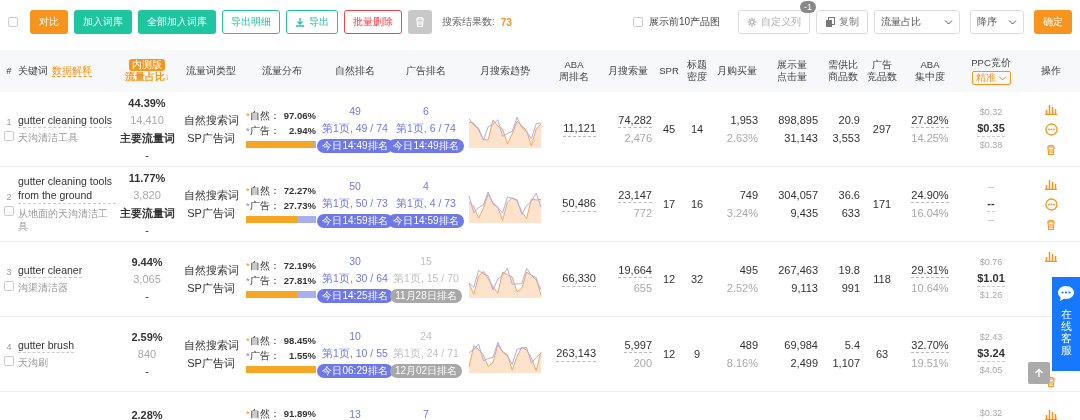 The image size is (1080, 420). Describe the element at coordinates (635, 120) in the screenshot. I see `monthly-searches: 74,282` at that location.